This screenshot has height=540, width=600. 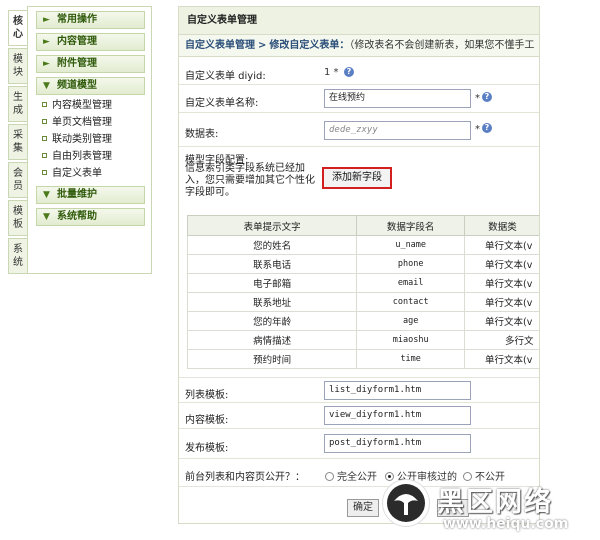 I want to click on menu-group-label: 频道模型, so click(x=77, y=85).